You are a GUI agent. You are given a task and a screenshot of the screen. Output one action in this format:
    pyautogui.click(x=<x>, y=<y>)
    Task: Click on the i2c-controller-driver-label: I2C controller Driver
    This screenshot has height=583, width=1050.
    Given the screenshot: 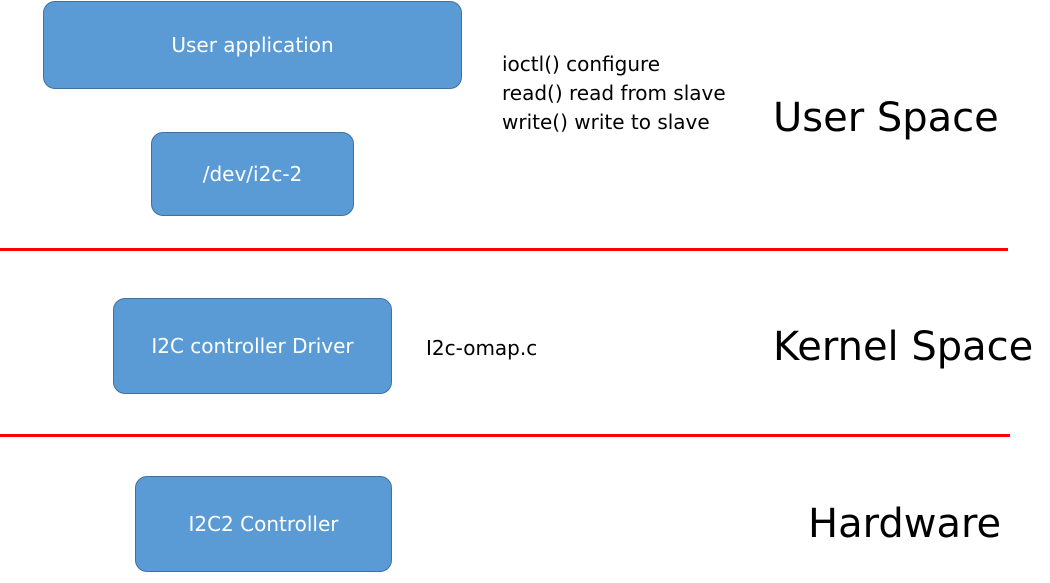 What is the action you would take?
    pyautogui.click(x=252, y=346)
    